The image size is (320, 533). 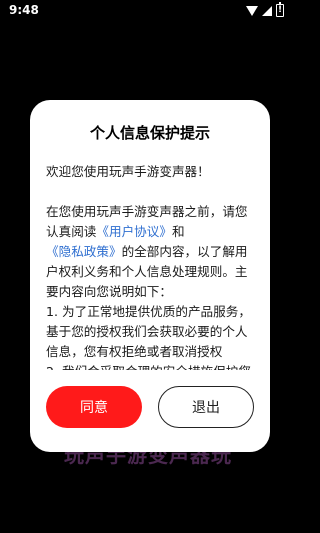 I want to click on signal-icon, so click(x=267, y=10).